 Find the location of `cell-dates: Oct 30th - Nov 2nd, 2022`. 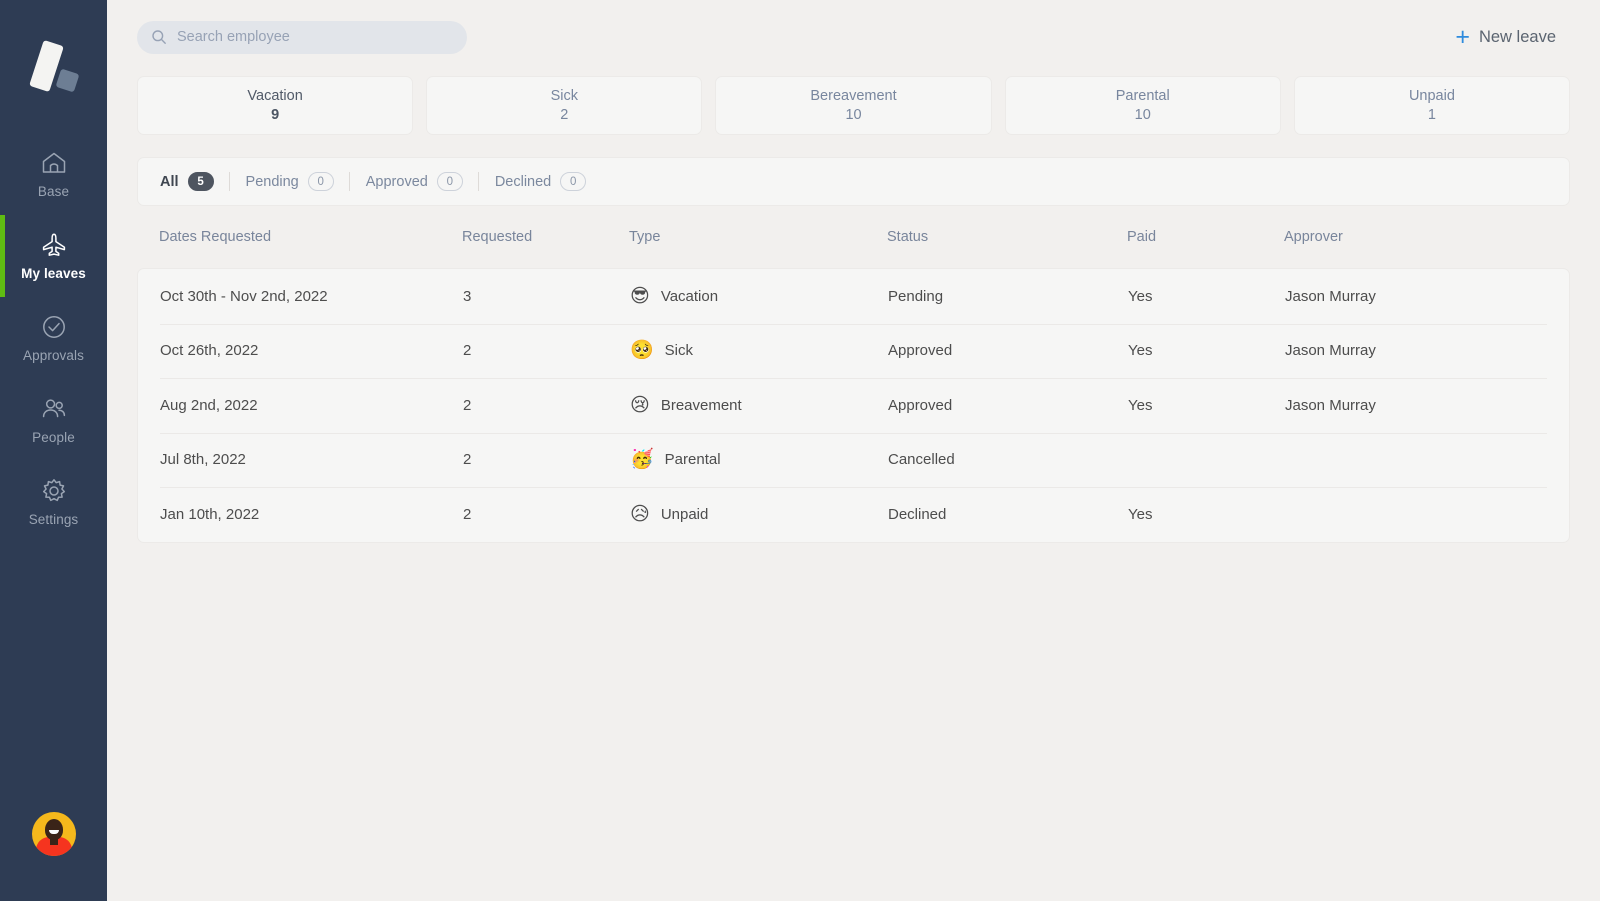

cell-dates: Oct 30th - Nov 2nd, 2022 is located at coordinates (244, 296).